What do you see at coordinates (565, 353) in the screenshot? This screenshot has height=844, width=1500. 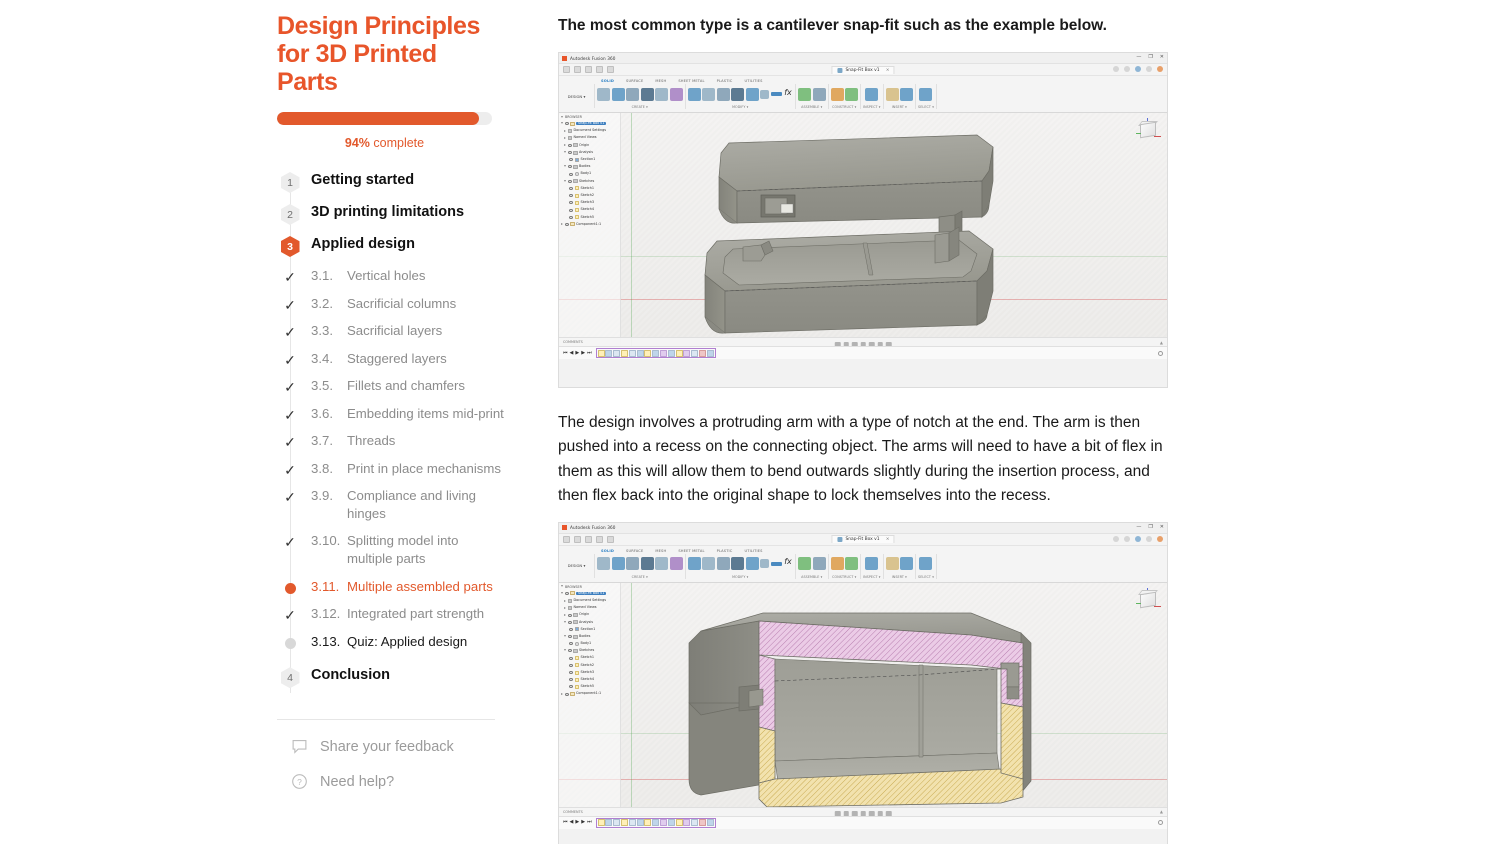 I see `timeline-skip-start-icon: ⏮` at bounding box center [565, 353].